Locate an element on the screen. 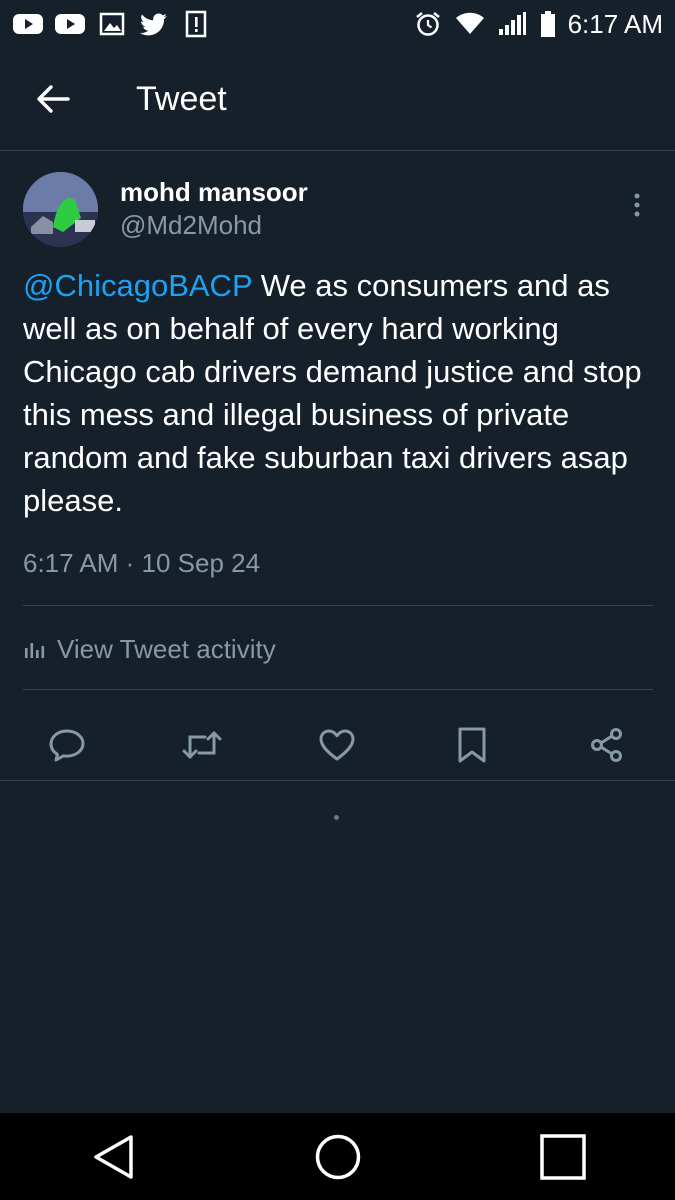  twitter-icon is located at coordinates (154, 24).